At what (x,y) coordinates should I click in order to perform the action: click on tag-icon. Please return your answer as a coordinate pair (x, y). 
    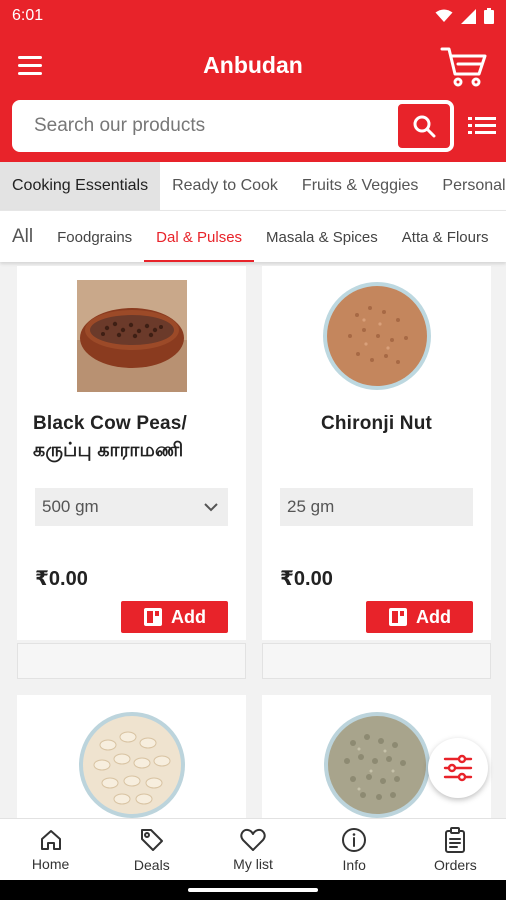
    Looking at the image, I should click on (151, 839).